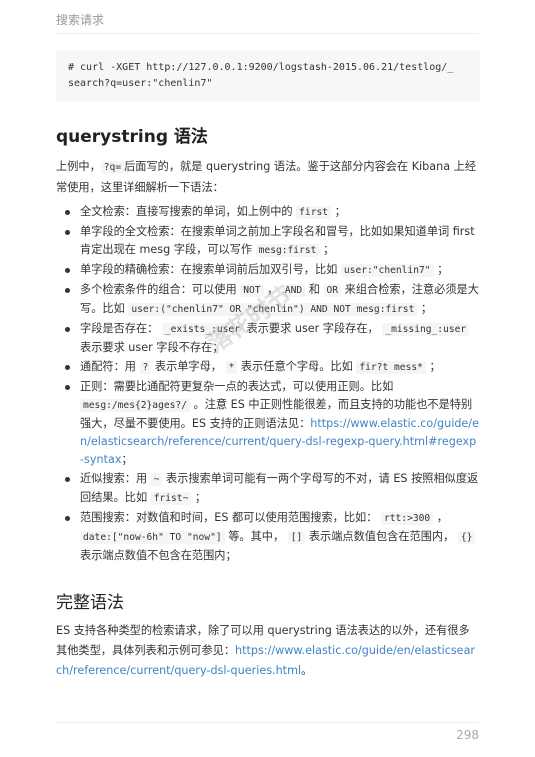 The width and height of the screenshot is (535, 757). I want to click on inline-code: NOT, so click(252, 290).